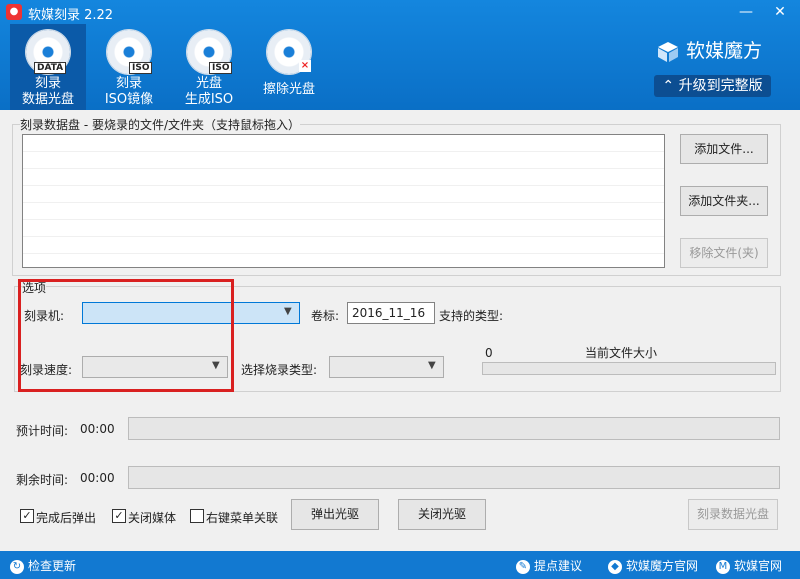  Describe the element at coordinates (27, 516) in the screenshot. I see `eject-after-checkbox: ✓` at that location.